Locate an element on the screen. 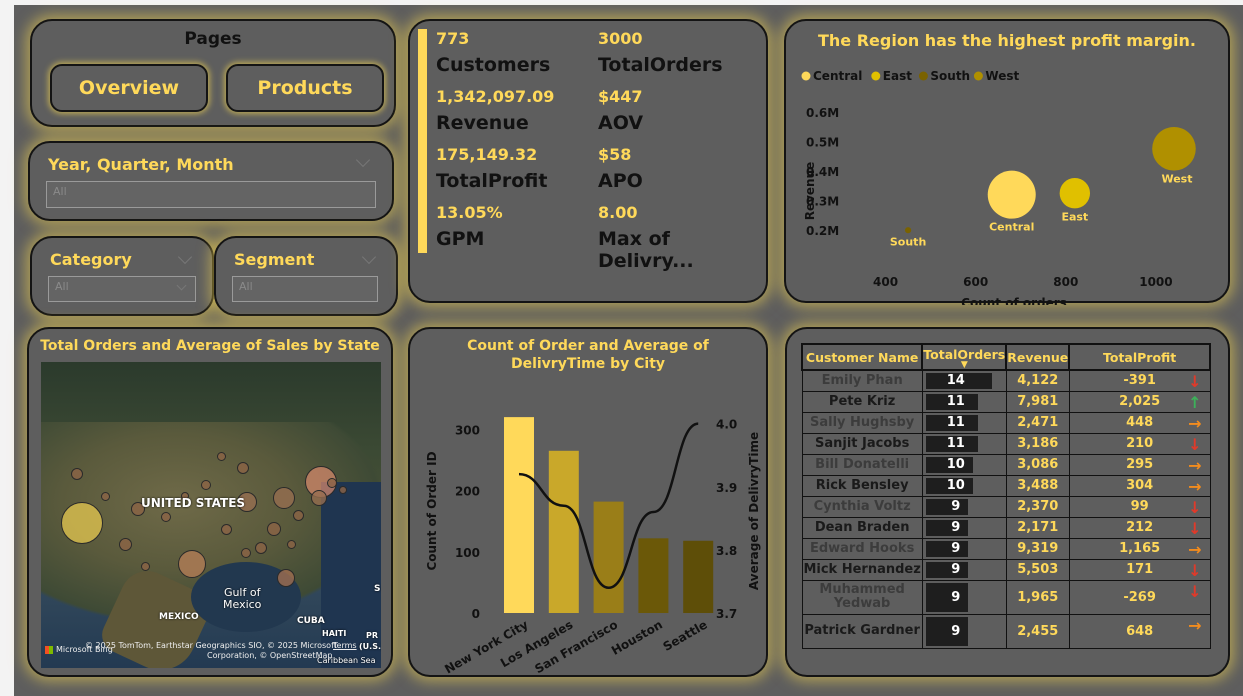  table-row: Edward Hooks 9 9,319 1,165 → is located at coordinates (1006, 548).